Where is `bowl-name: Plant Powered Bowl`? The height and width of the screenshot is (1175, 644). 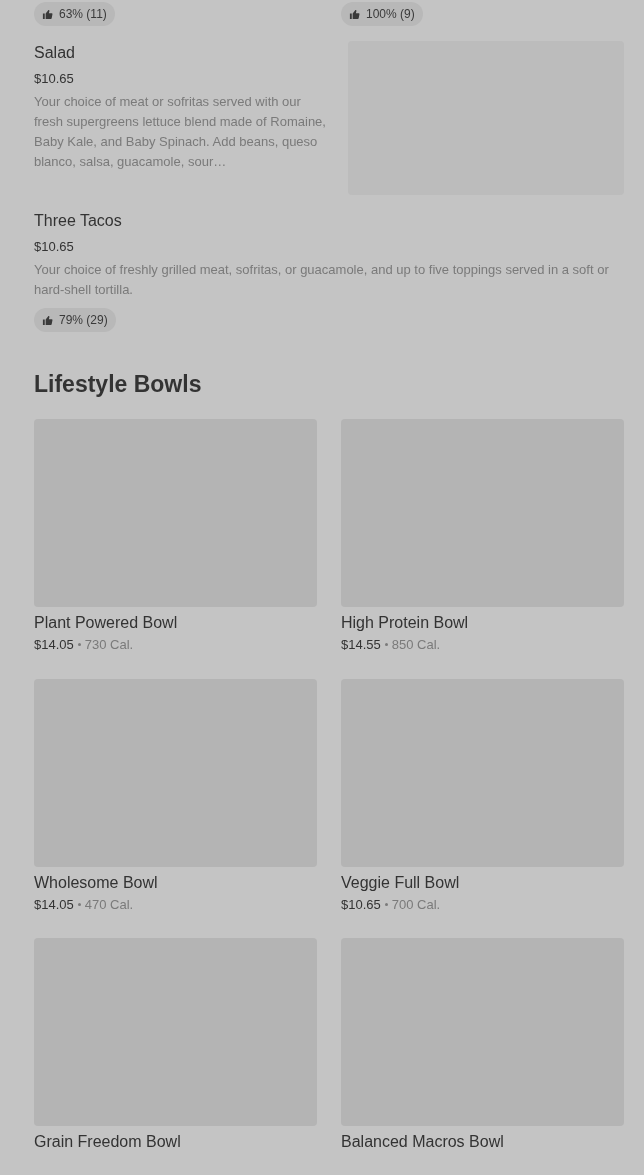 bowl-name: Plant Powered Bowl is located at coordinates (106, 623).